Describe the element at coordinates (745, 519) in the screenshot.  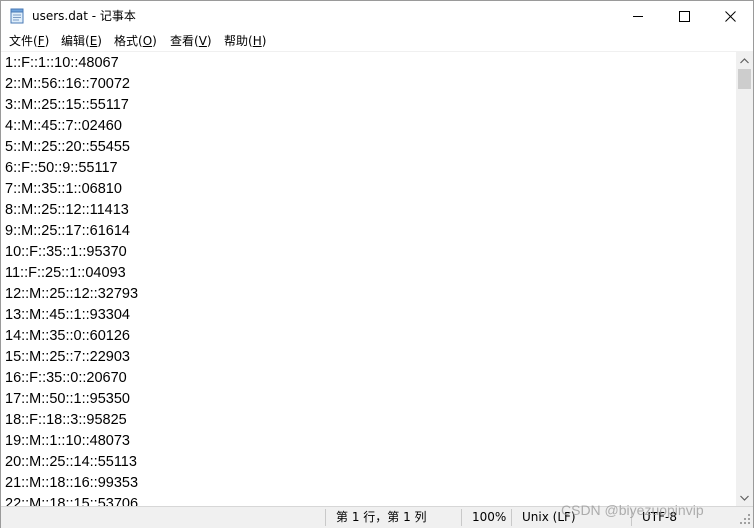
I see `resize-grip-icon` at that location.